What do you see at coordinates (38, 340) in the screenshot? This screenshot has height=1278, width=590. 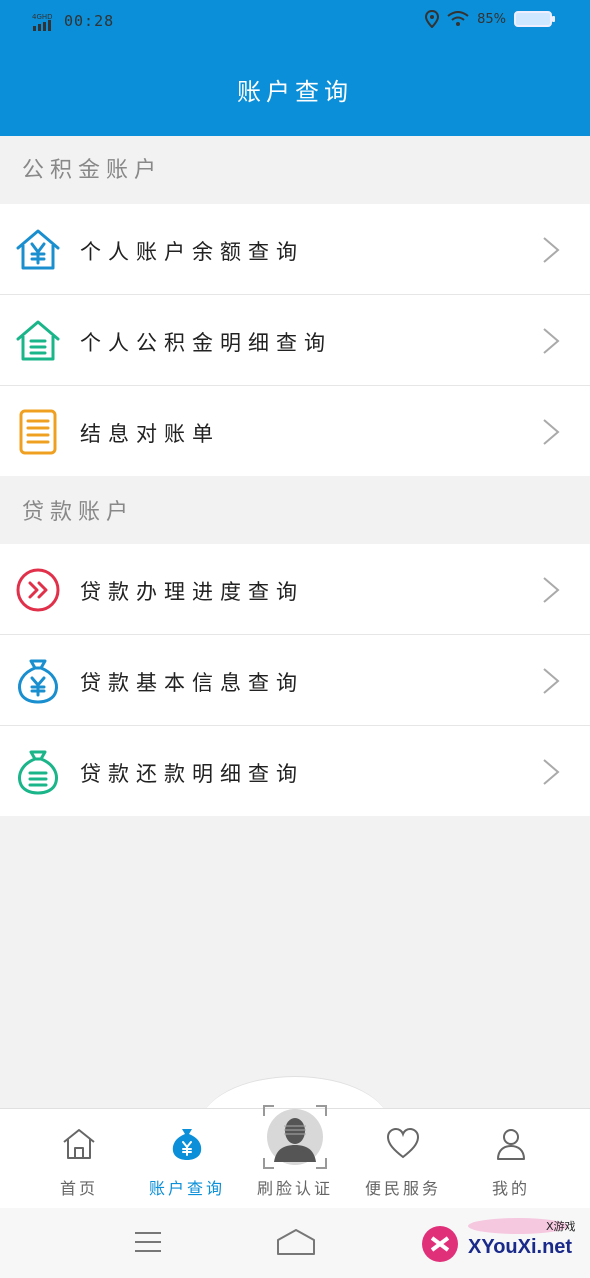 I see `house-list-icon` at bounding box center [38, 340].